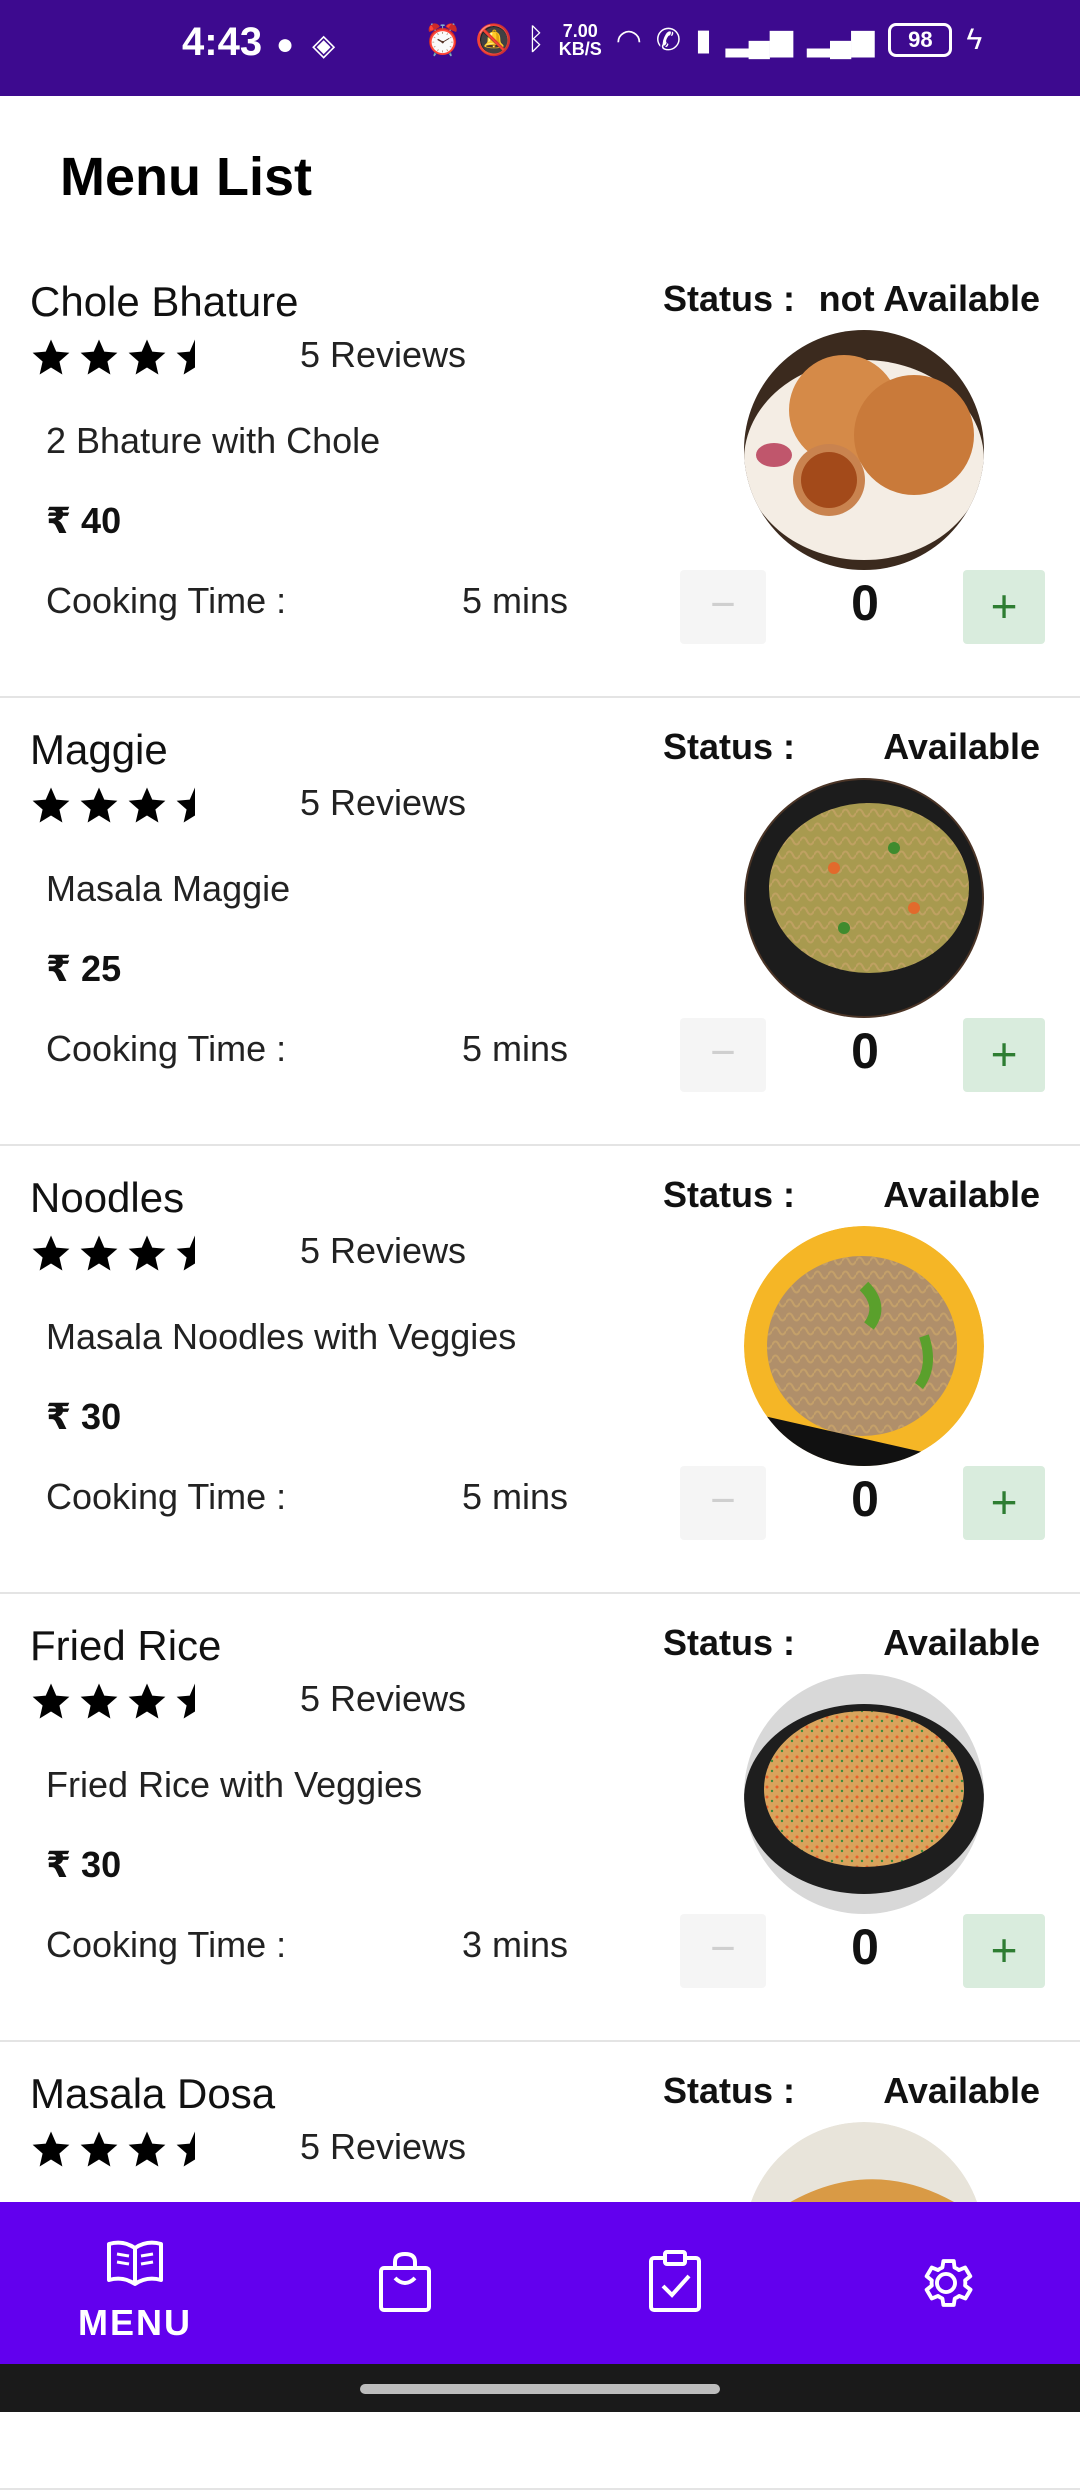  What do you see at coordinates (168, 888) in the screenshot?
I see `item-description: Masala Maggie` at bounding box center [168, 888].